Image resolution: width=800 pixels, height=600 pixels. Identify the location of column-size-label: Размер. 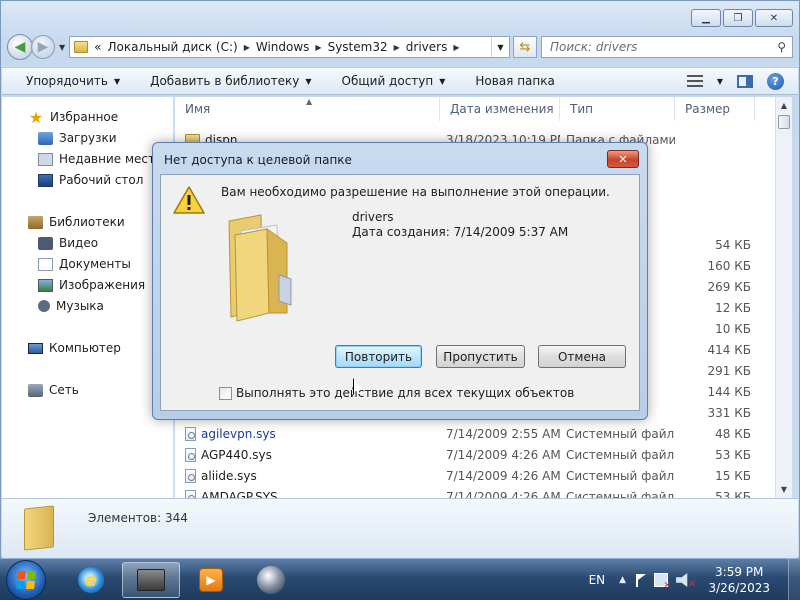
(708, 109).